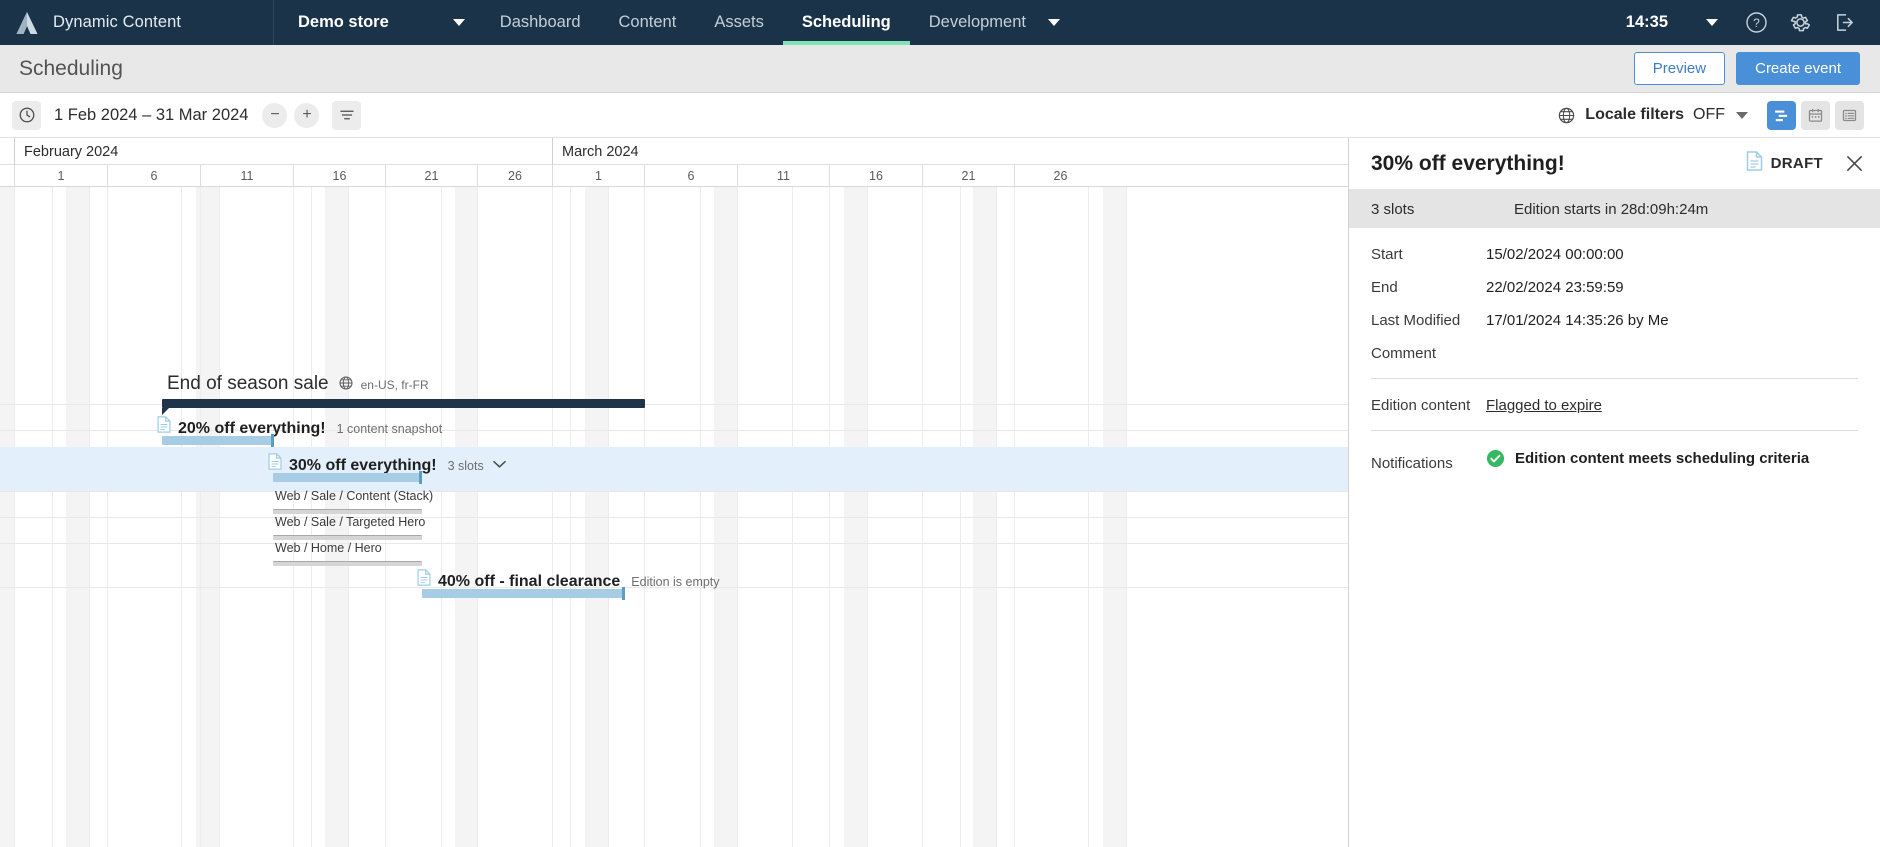  I want to click on panel-title: 30% off everything!, so click(1468, 163).